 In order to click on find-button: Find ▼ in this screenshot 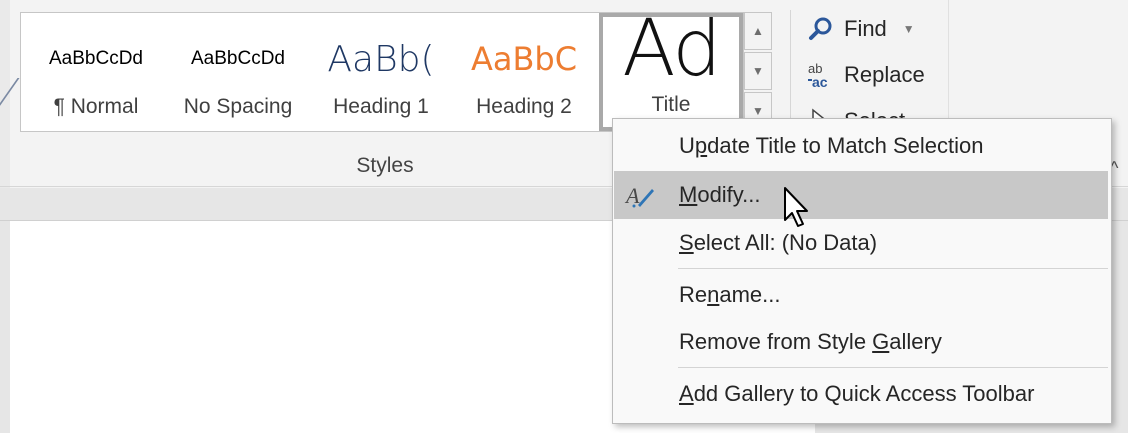, I will do `click(860, 29)`.